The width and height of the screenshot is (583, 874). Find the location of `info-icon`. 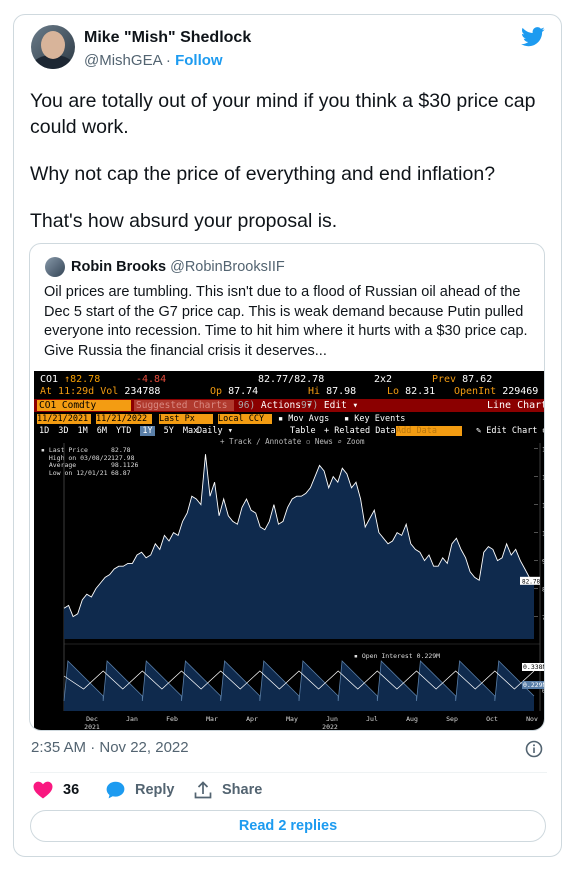

info-icon is located at coordinates (534, 749).